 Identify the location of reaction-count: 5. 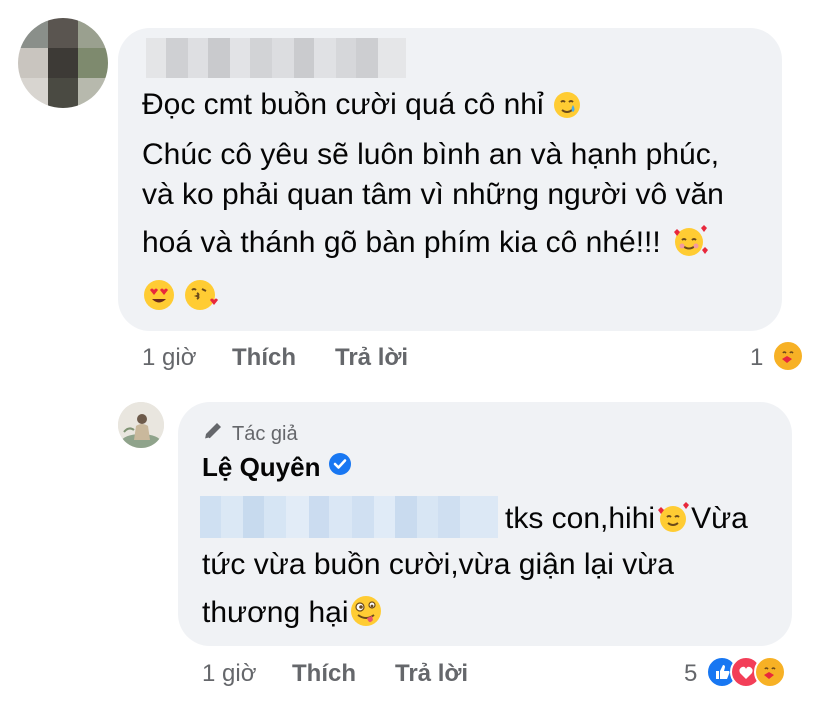
(690, 674).